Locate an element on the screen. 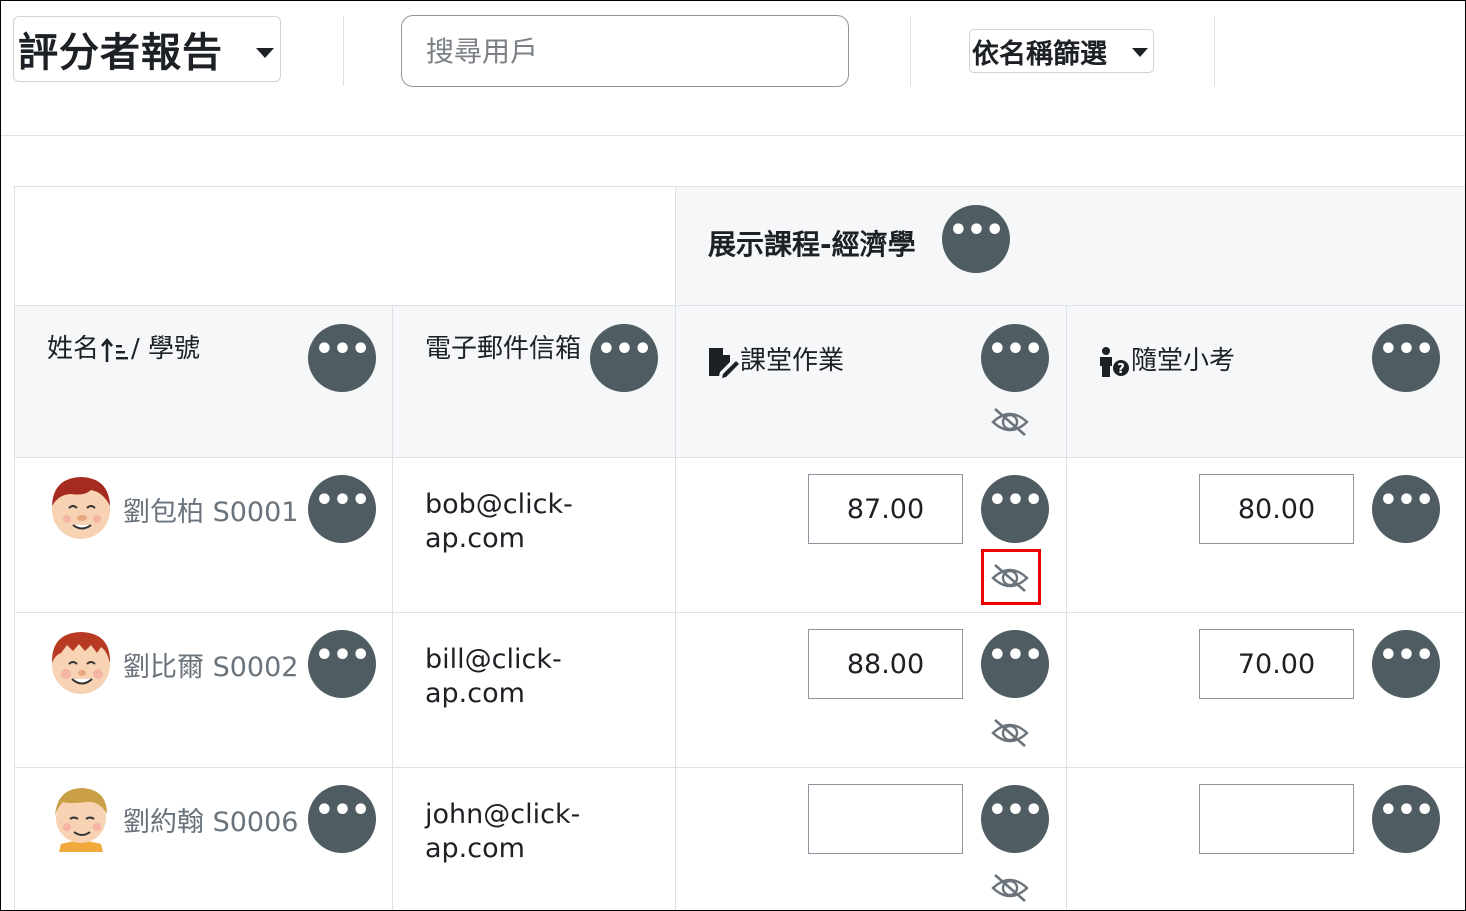  course-header-row: 展示課程-經濟學 ••• is located at coordinates (739, 246).